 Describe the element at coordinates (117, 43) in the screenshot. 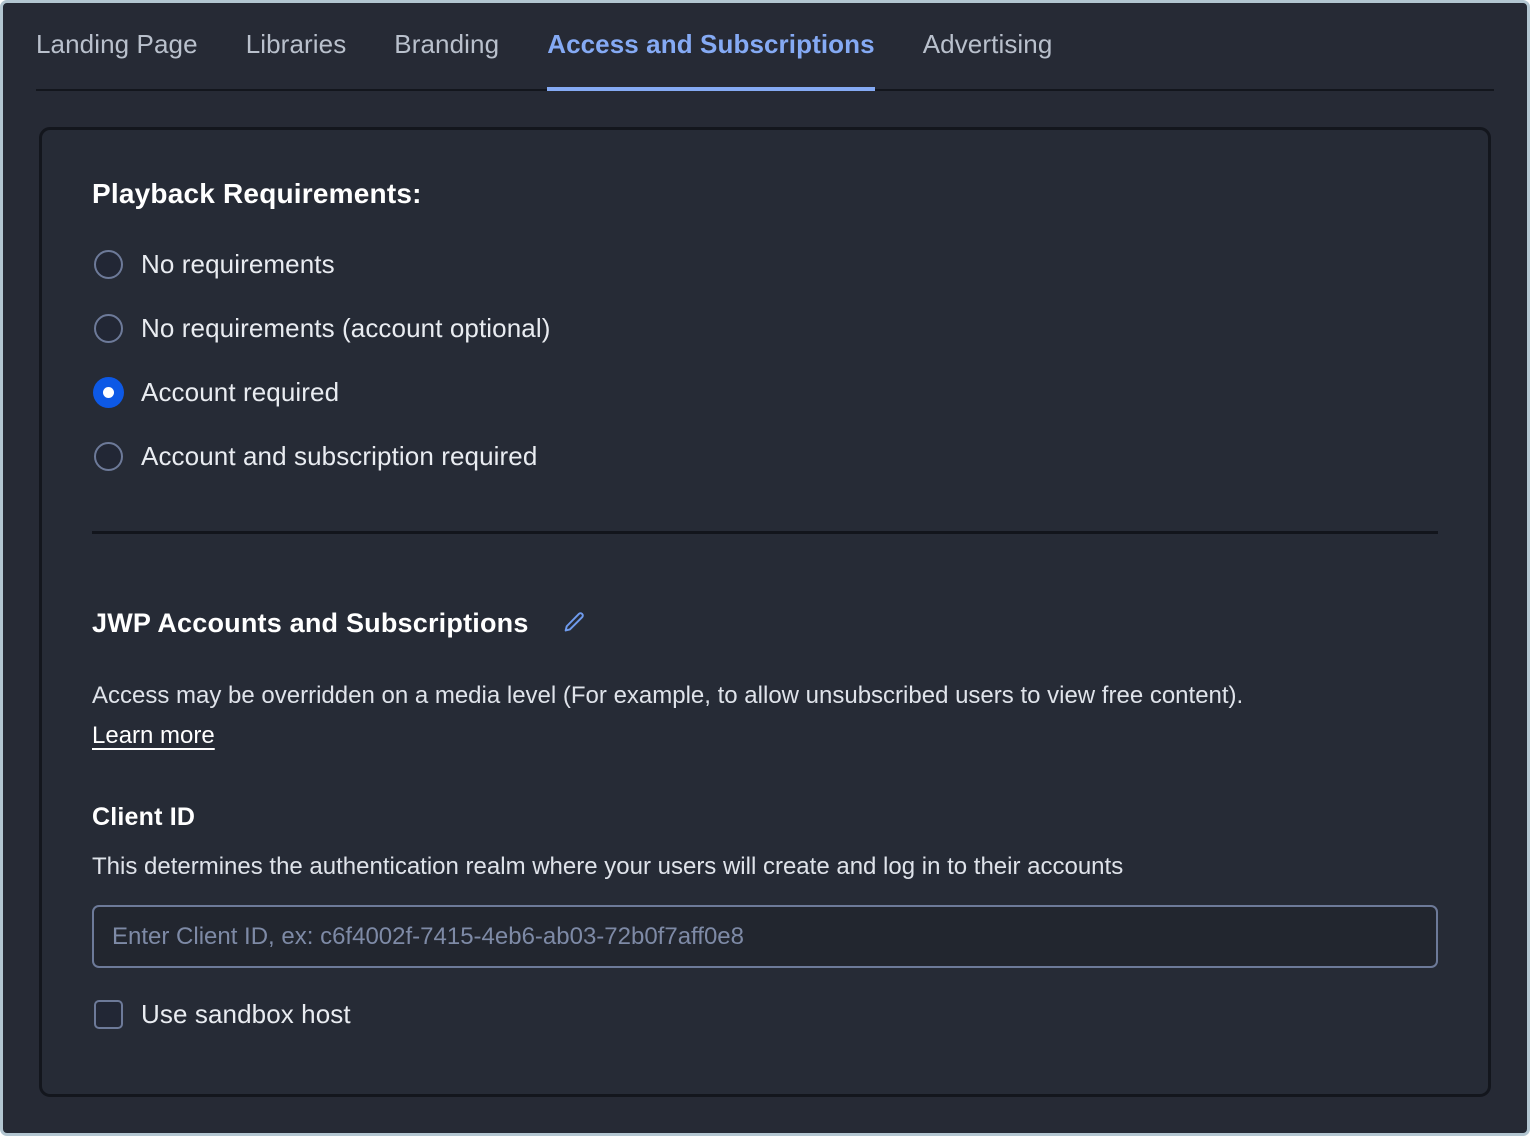

I see `tab-label: Landing Page` at that location.